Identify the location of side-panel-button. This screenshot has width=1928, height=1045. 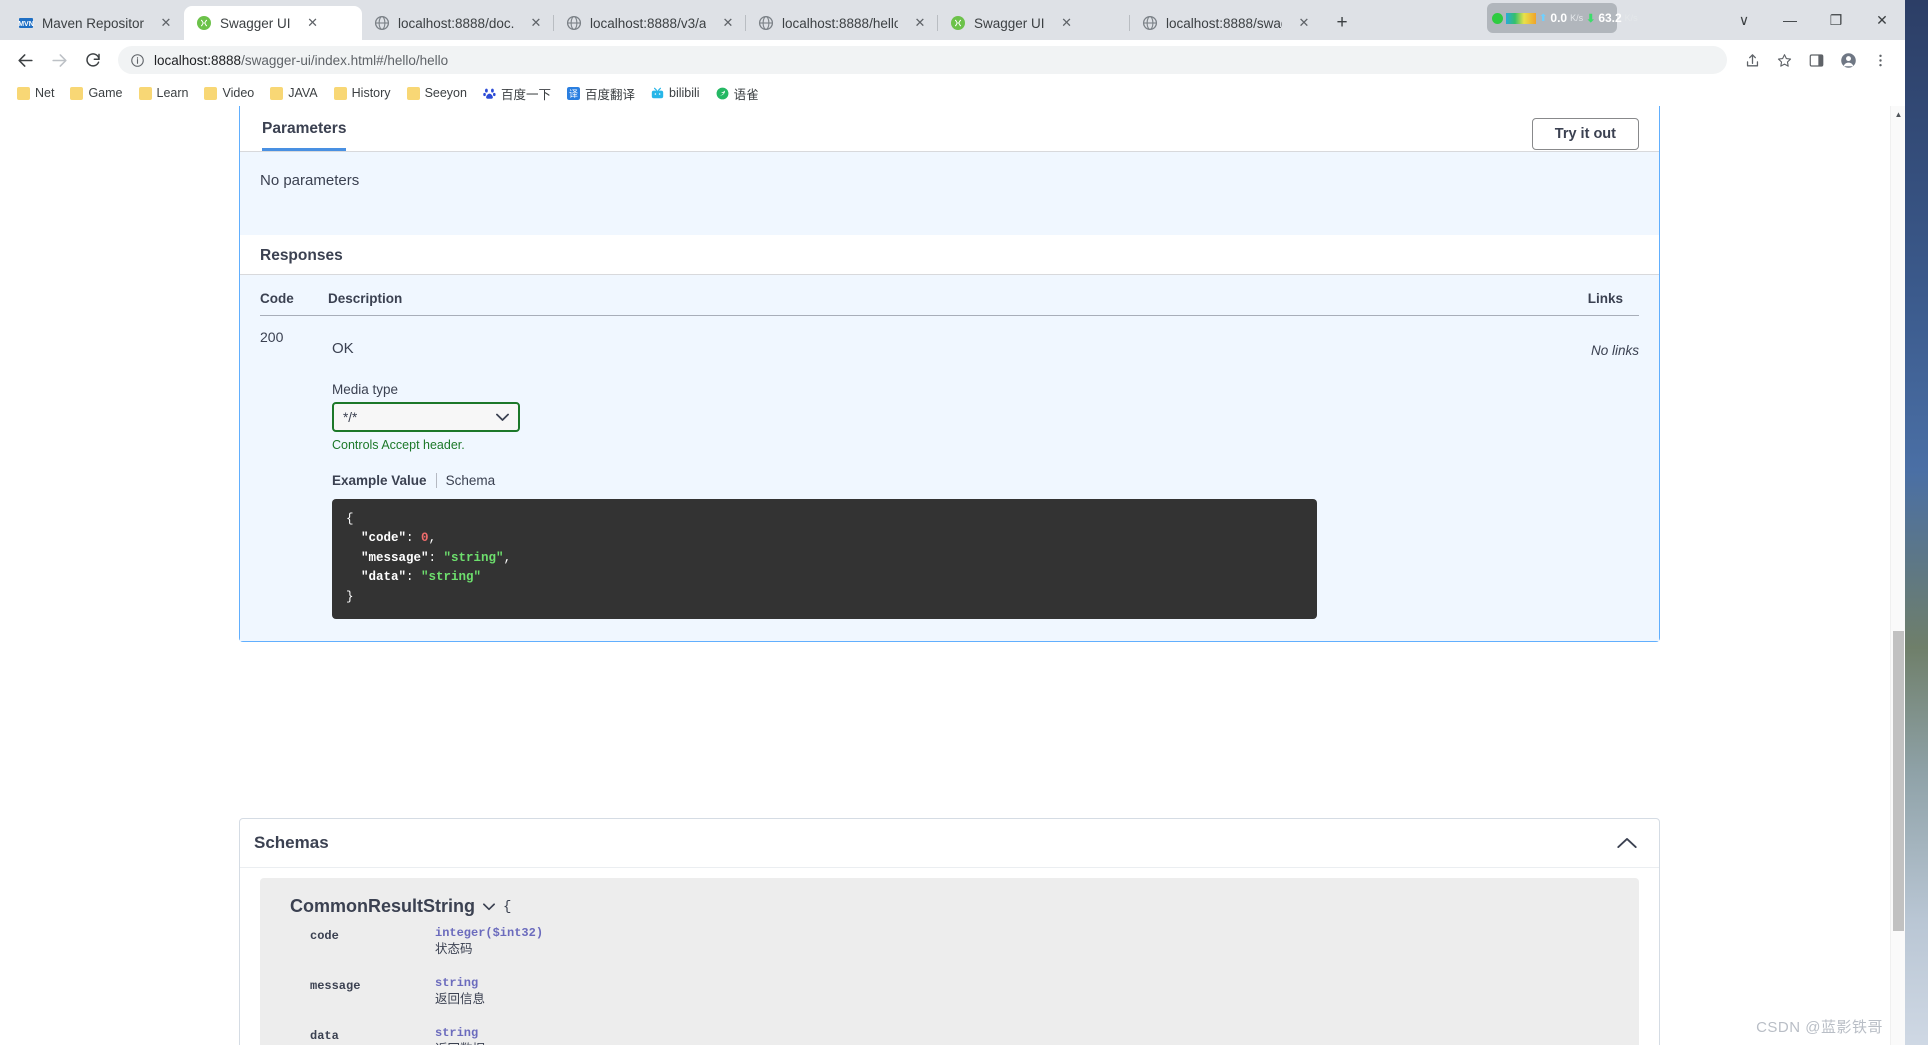
(1816, 60).